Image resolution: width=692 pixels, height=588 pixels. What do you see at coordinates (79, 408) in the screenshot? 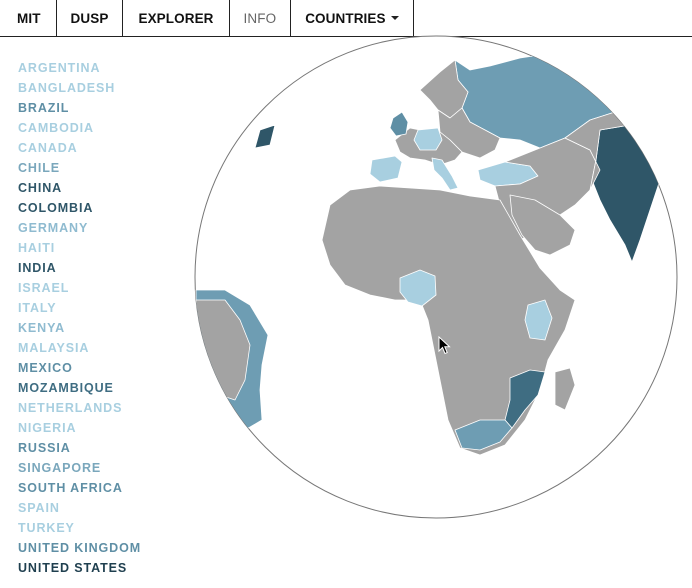
I see `country-item: NETHERLANDS` at bounding box center [79, 408].